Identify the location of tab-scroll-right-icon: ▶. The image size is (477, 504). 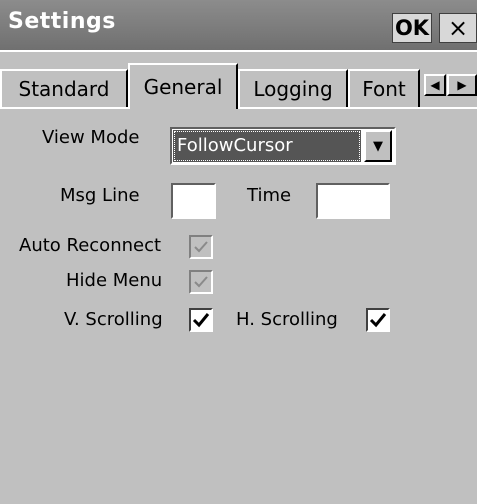
(462, 85).